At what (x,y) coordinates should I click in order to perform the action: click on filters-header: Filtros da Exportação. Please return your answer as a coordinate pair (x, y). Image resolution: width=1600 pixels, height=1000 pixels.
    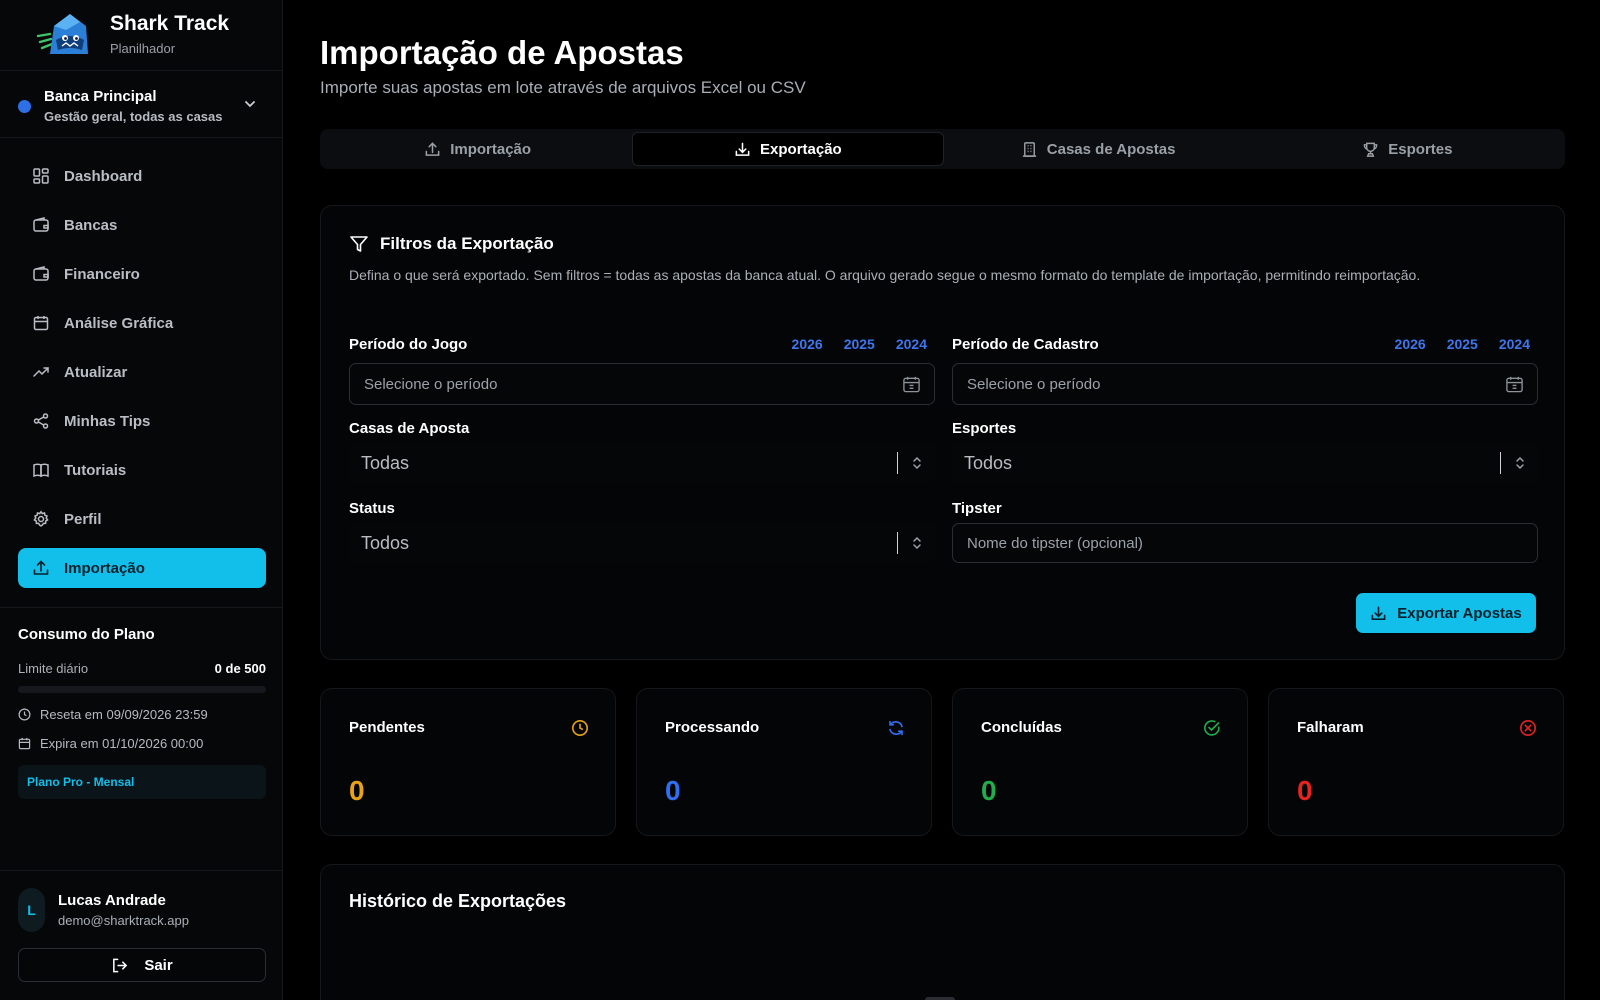
    Looking at the image, I should click on (451, 244).